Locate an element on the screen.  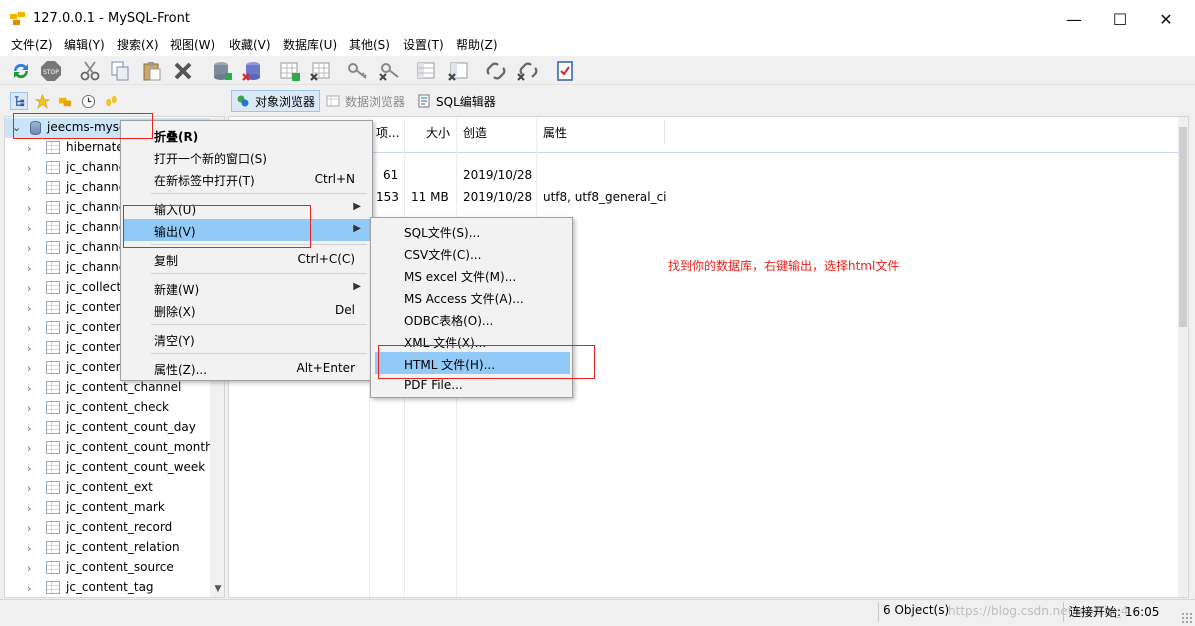
minimize-button: — is located at coordinates (1074, 19).